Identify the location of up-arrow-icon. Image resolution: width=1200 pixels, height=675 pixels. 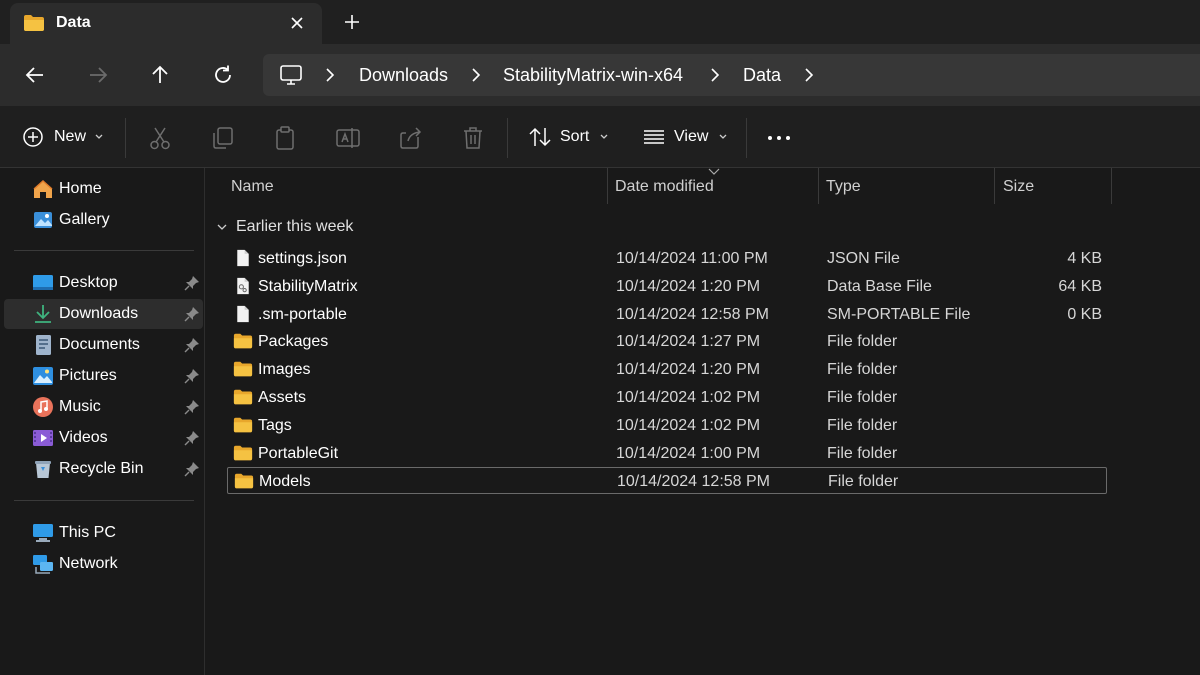
(160, 75).